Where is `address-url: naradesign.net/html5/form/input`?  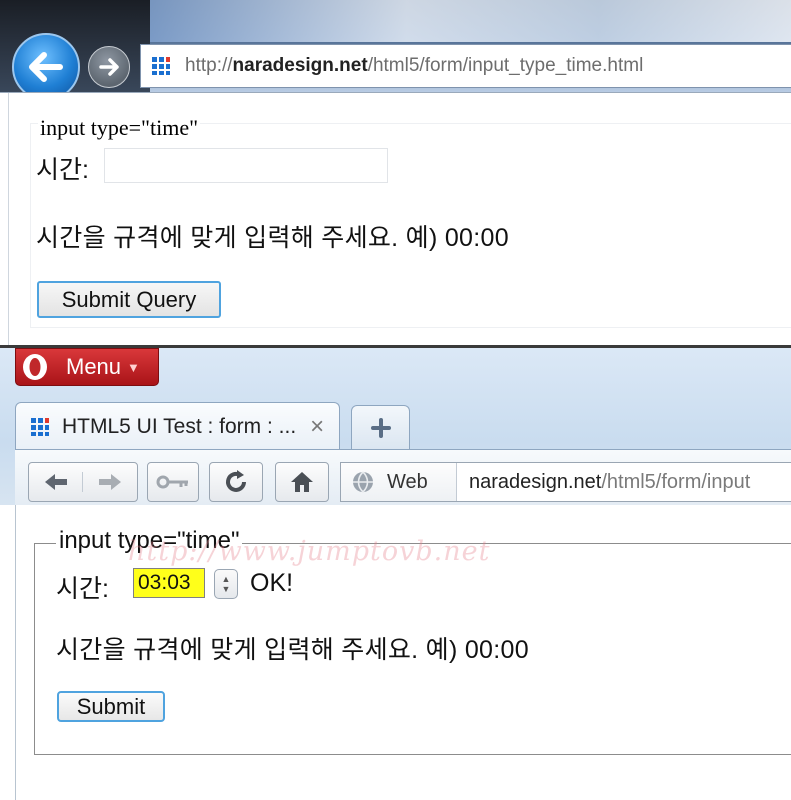 address-url: naradesign.net/html5/form/input is located at coordinates (609, 482).